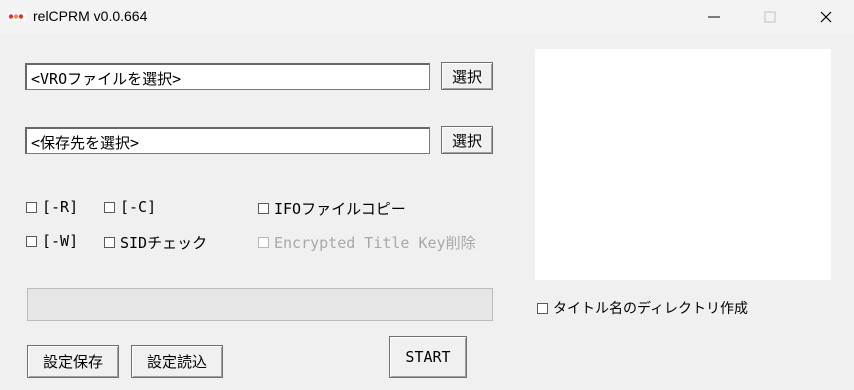 The image size is (854, 390). I want to click on maximize-button, so click(770, 17).